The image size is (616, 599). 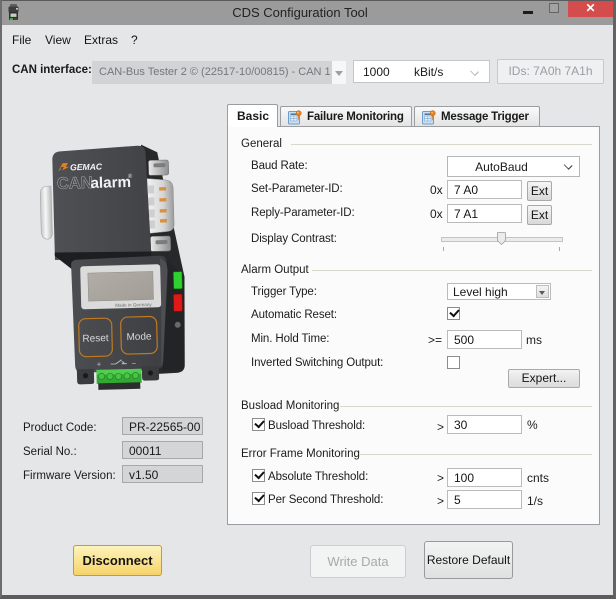 What do you see at coordinates (86, 166) in the screenshot?
I see `gemac-logo-text: GEMAC` at bounding box center [86, 166].